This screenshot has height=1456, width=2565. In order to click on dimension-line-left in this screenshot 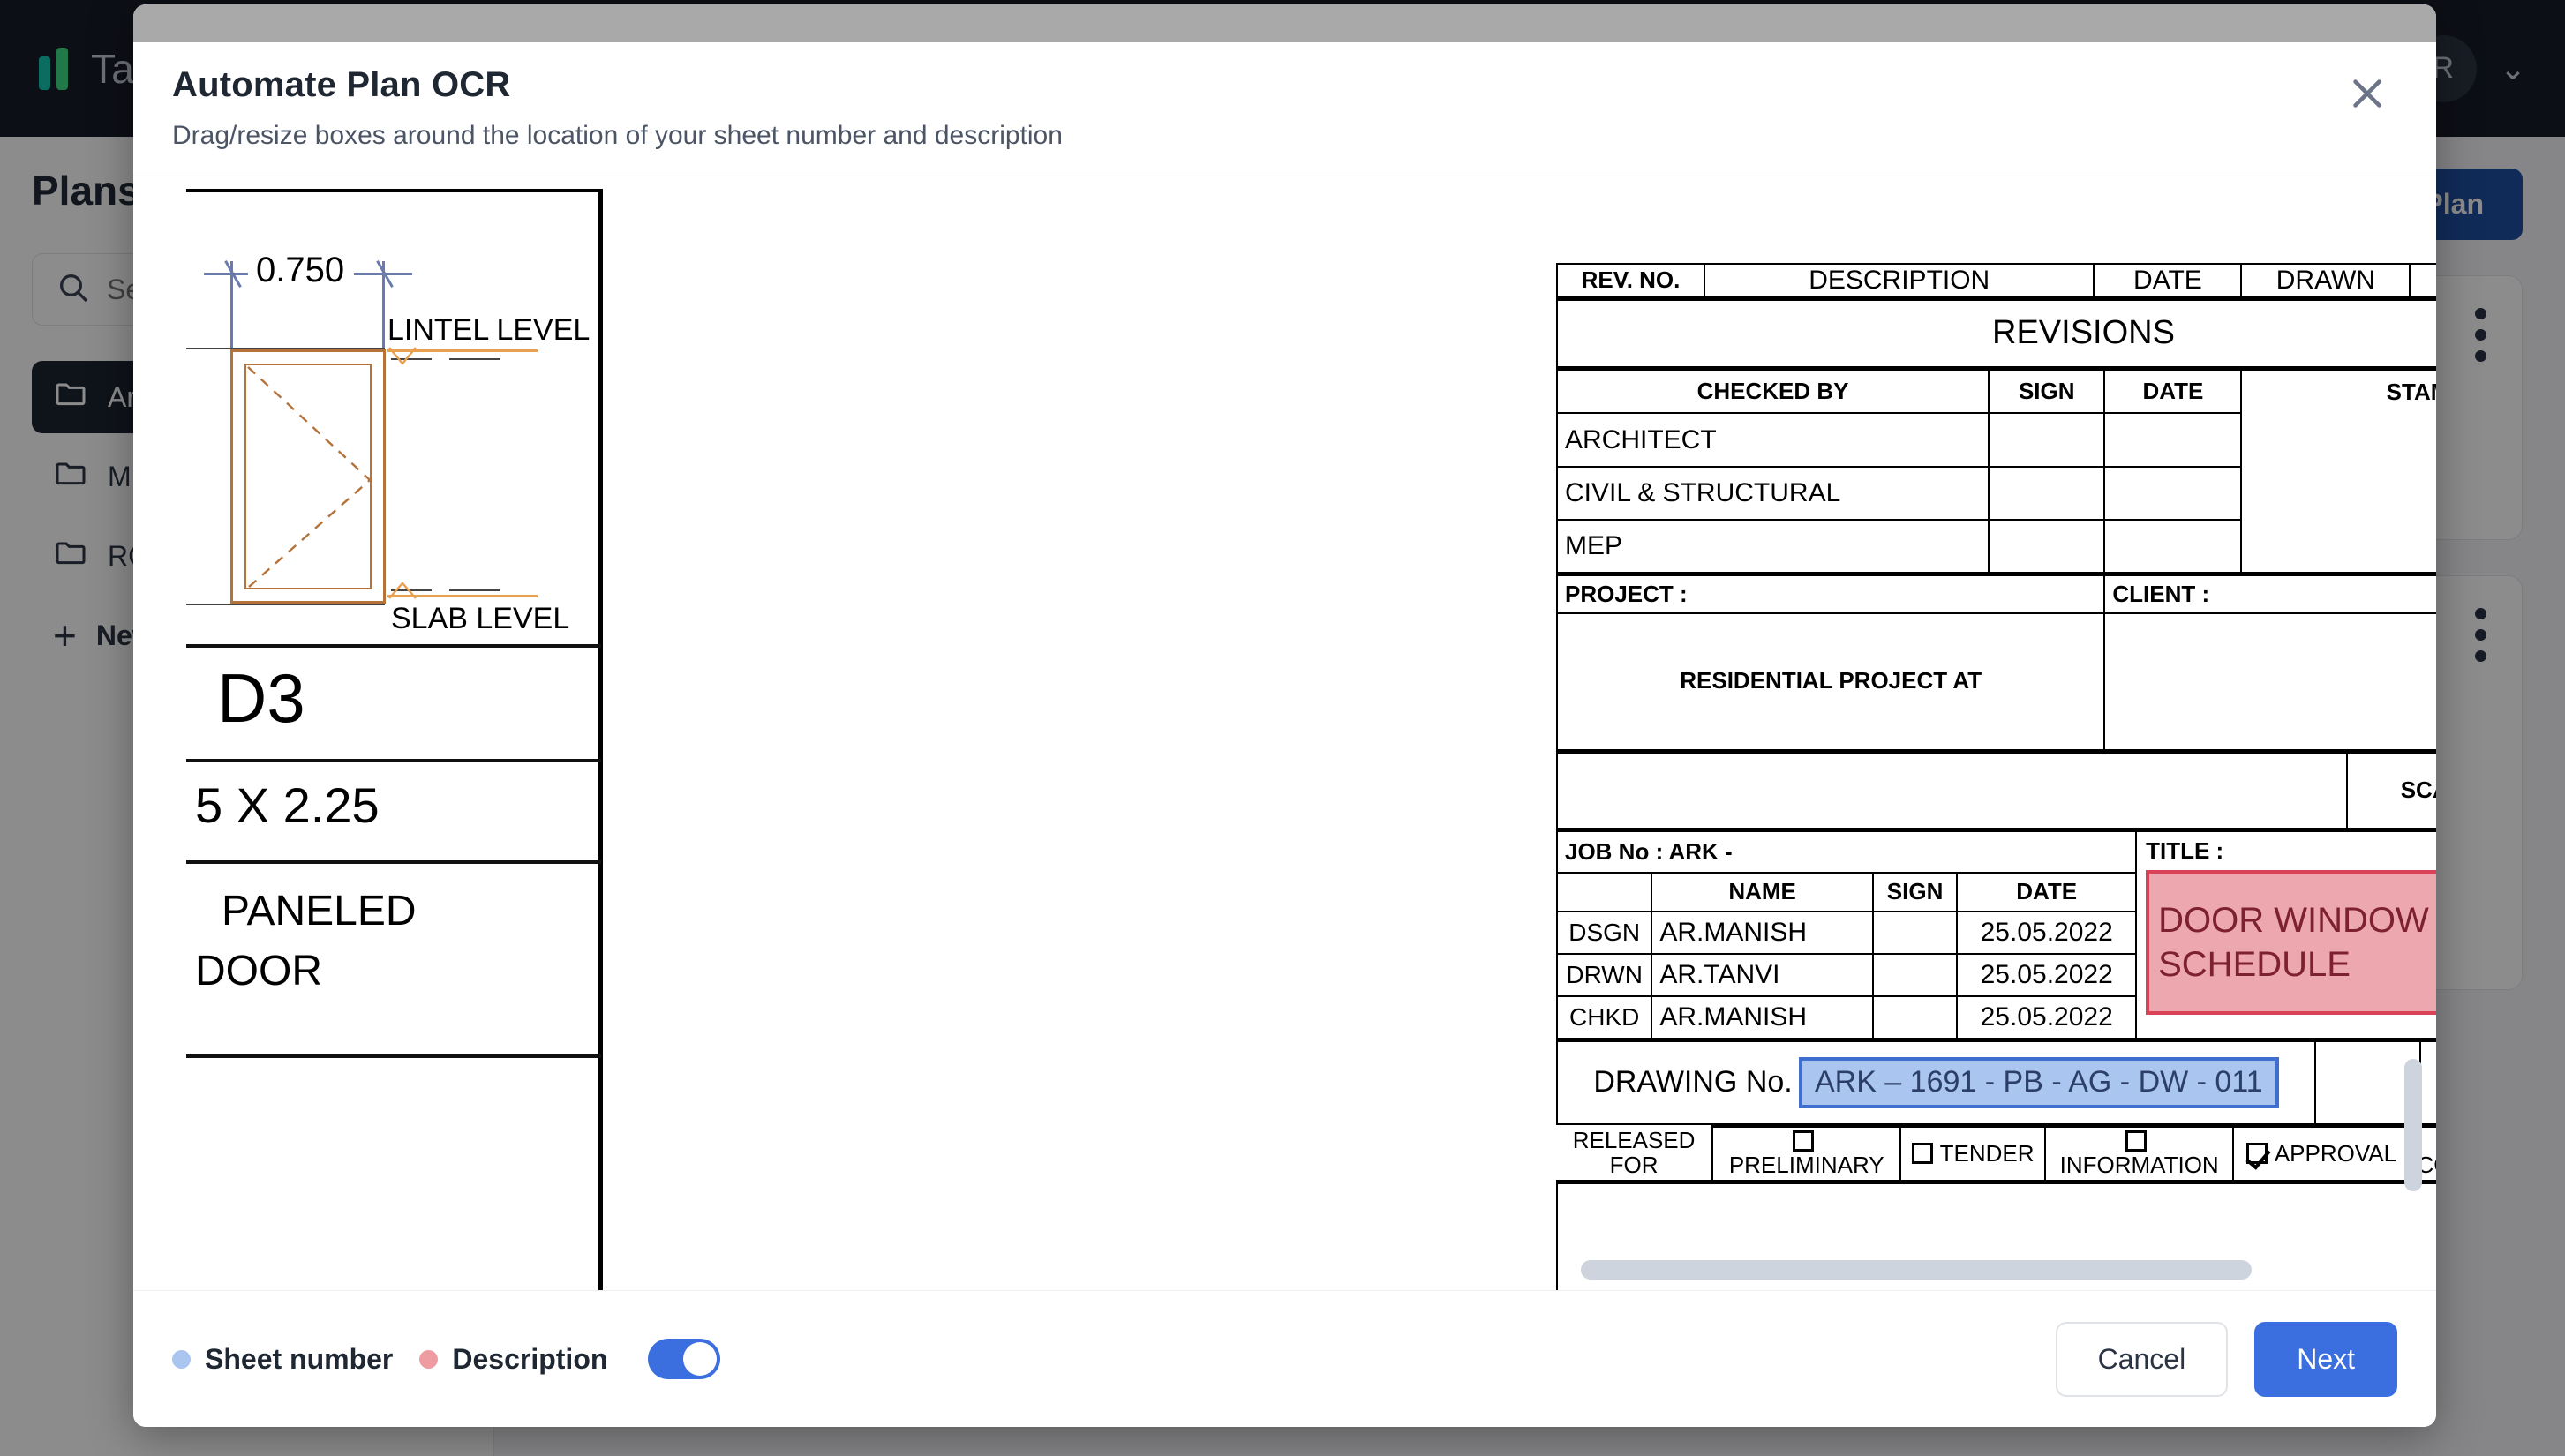, I will do `click(226, 274)`.